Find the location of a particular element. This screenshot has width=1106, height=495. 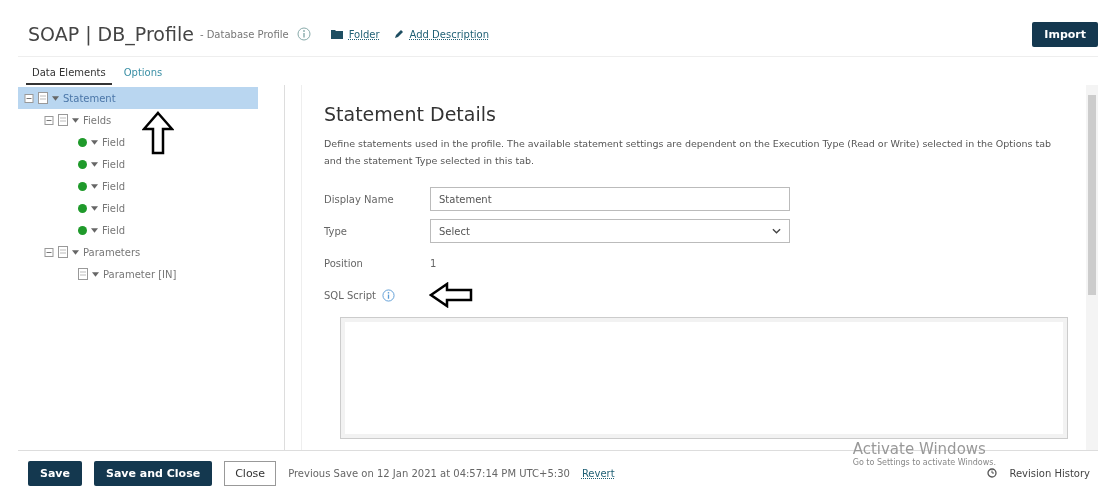

description-text: Define statements used in the profile. The available statement settings are dependent on the Execution Type (Read or Write) selected in the Options tab and the statement Type selected in this tab. is located at coordinates (688, 152).